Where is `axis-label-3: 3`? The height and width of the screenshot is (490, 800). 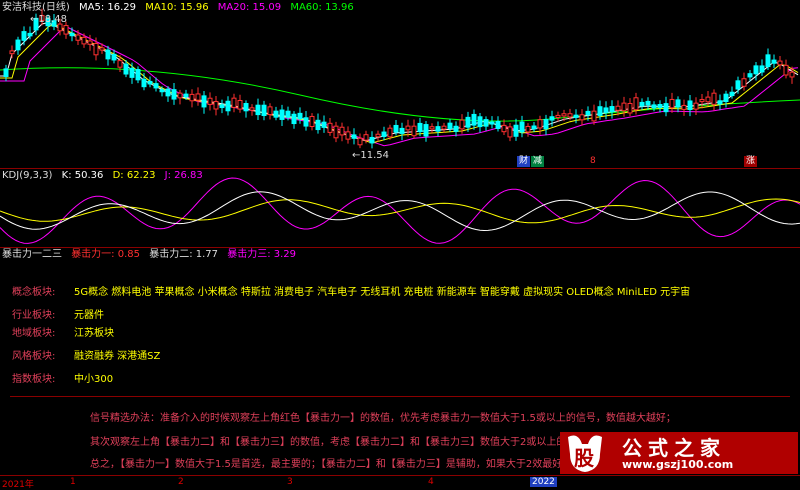
axis-label-3: 3 is located at coordinates (290, 482).